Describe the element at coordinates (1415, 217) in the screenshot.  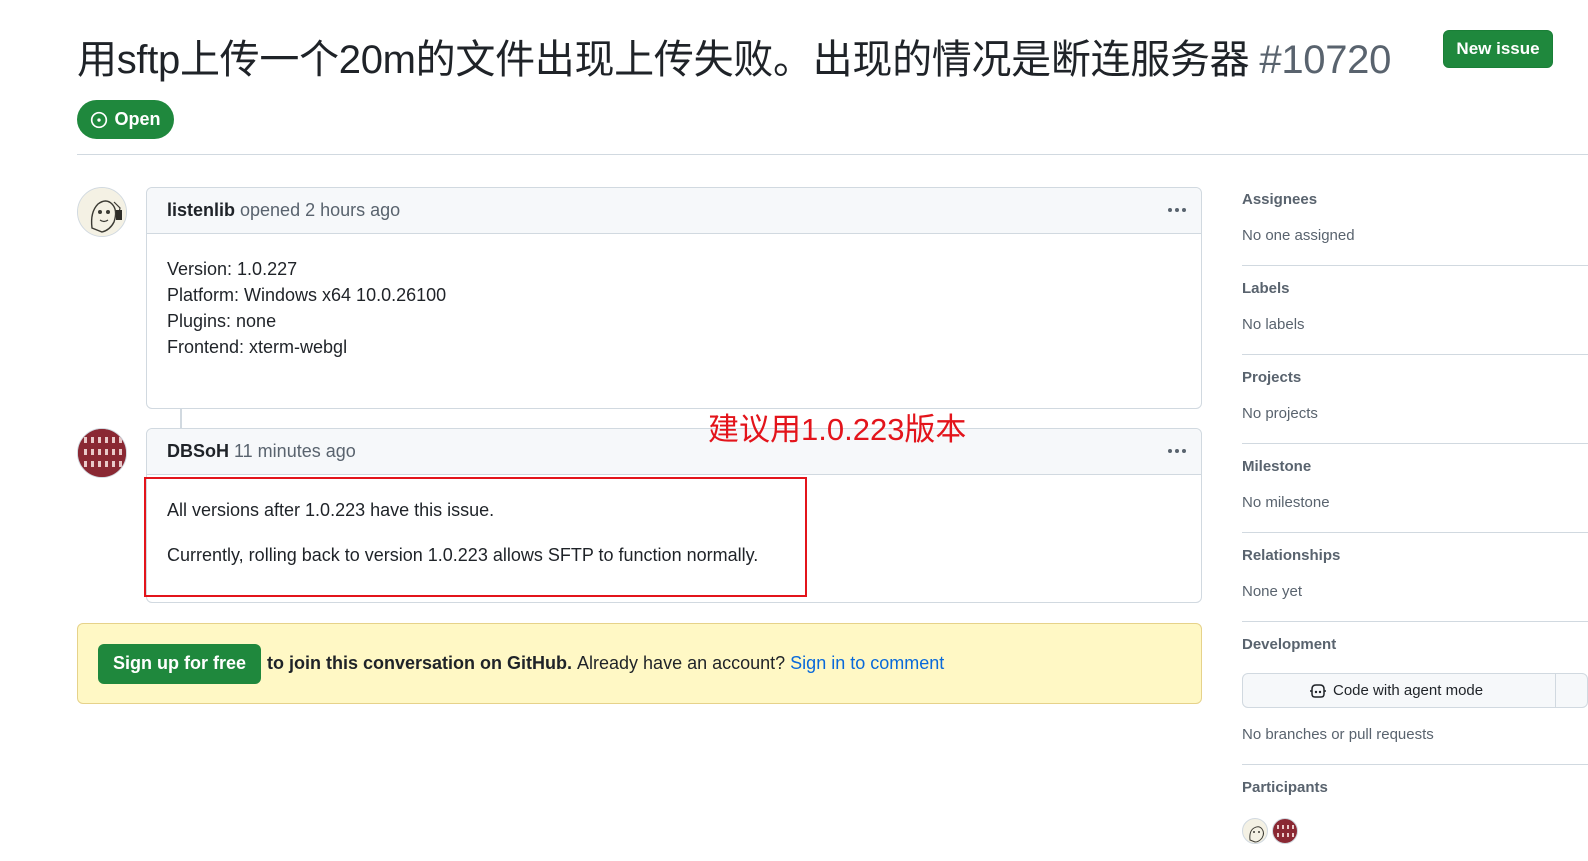
I see `sidebar-assignees: Assignees No one assigned` at that location.